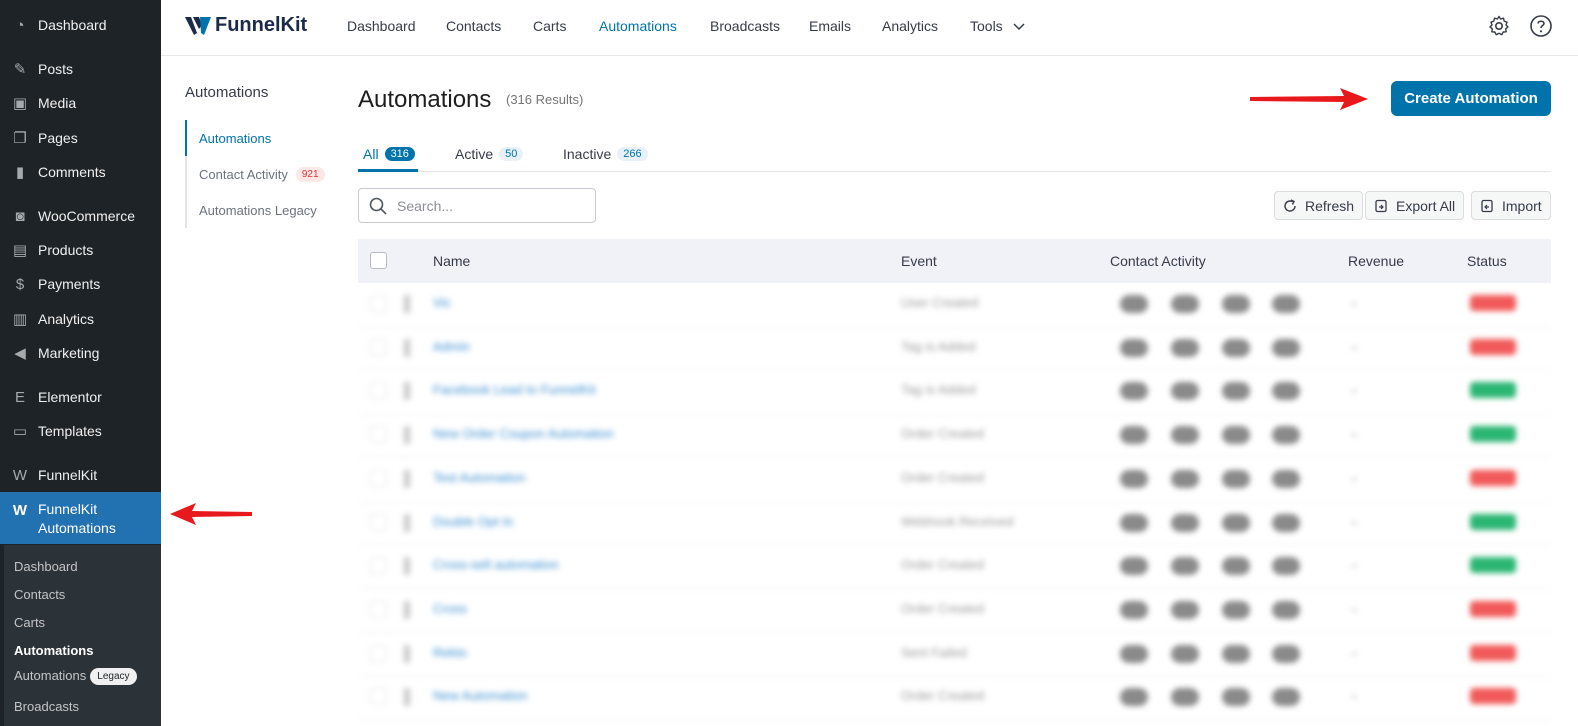 The width and height of the screenshot is (1578, 726). Describe the element at coordinates (261, 210) in the screenshot. I see `subnav-automations-legacy: Automations Legacy` at that location.